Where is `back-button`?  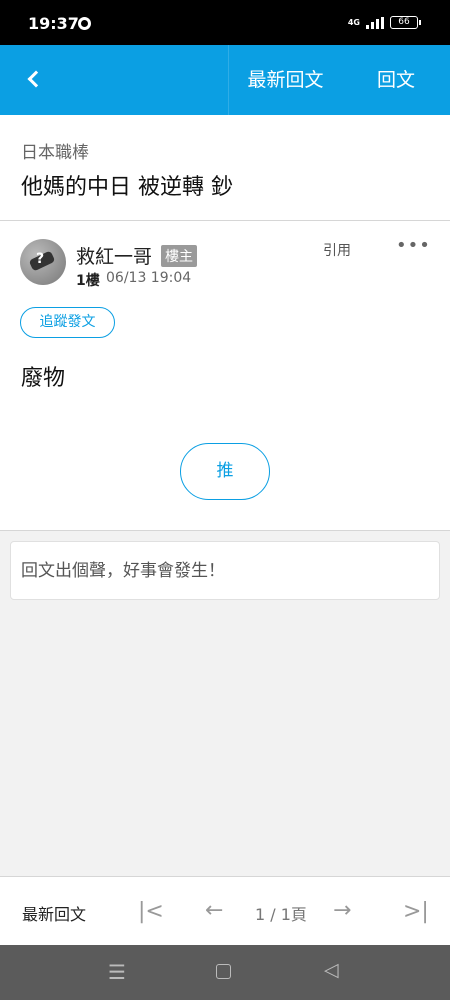 back-button is located at coordinates (35, 80).